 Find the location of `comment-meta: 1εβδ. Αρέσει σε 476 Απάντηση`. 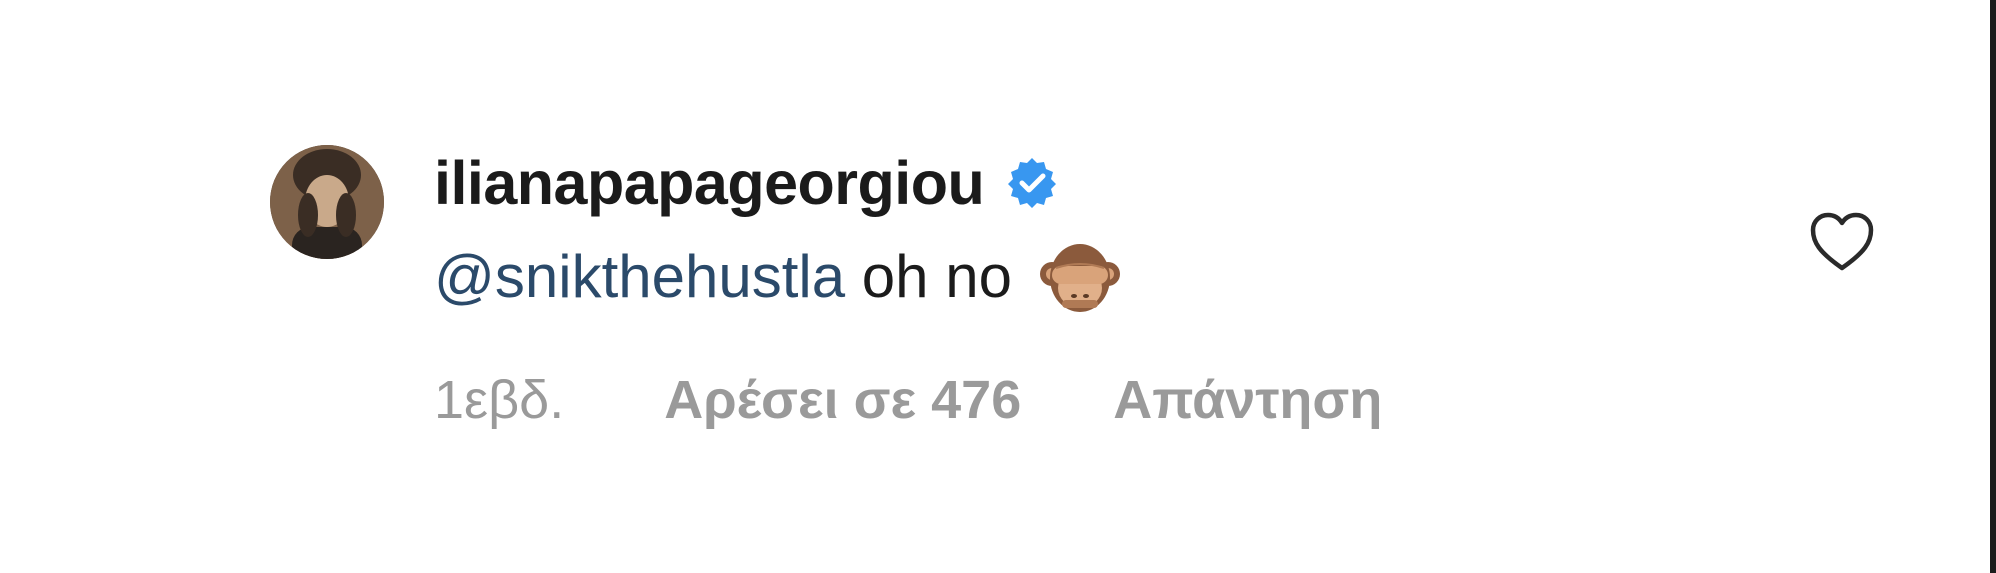

comment-meta: 1εβδ. Αρέσει σε 476 Απάντηση is located at coordinates (908, 400).